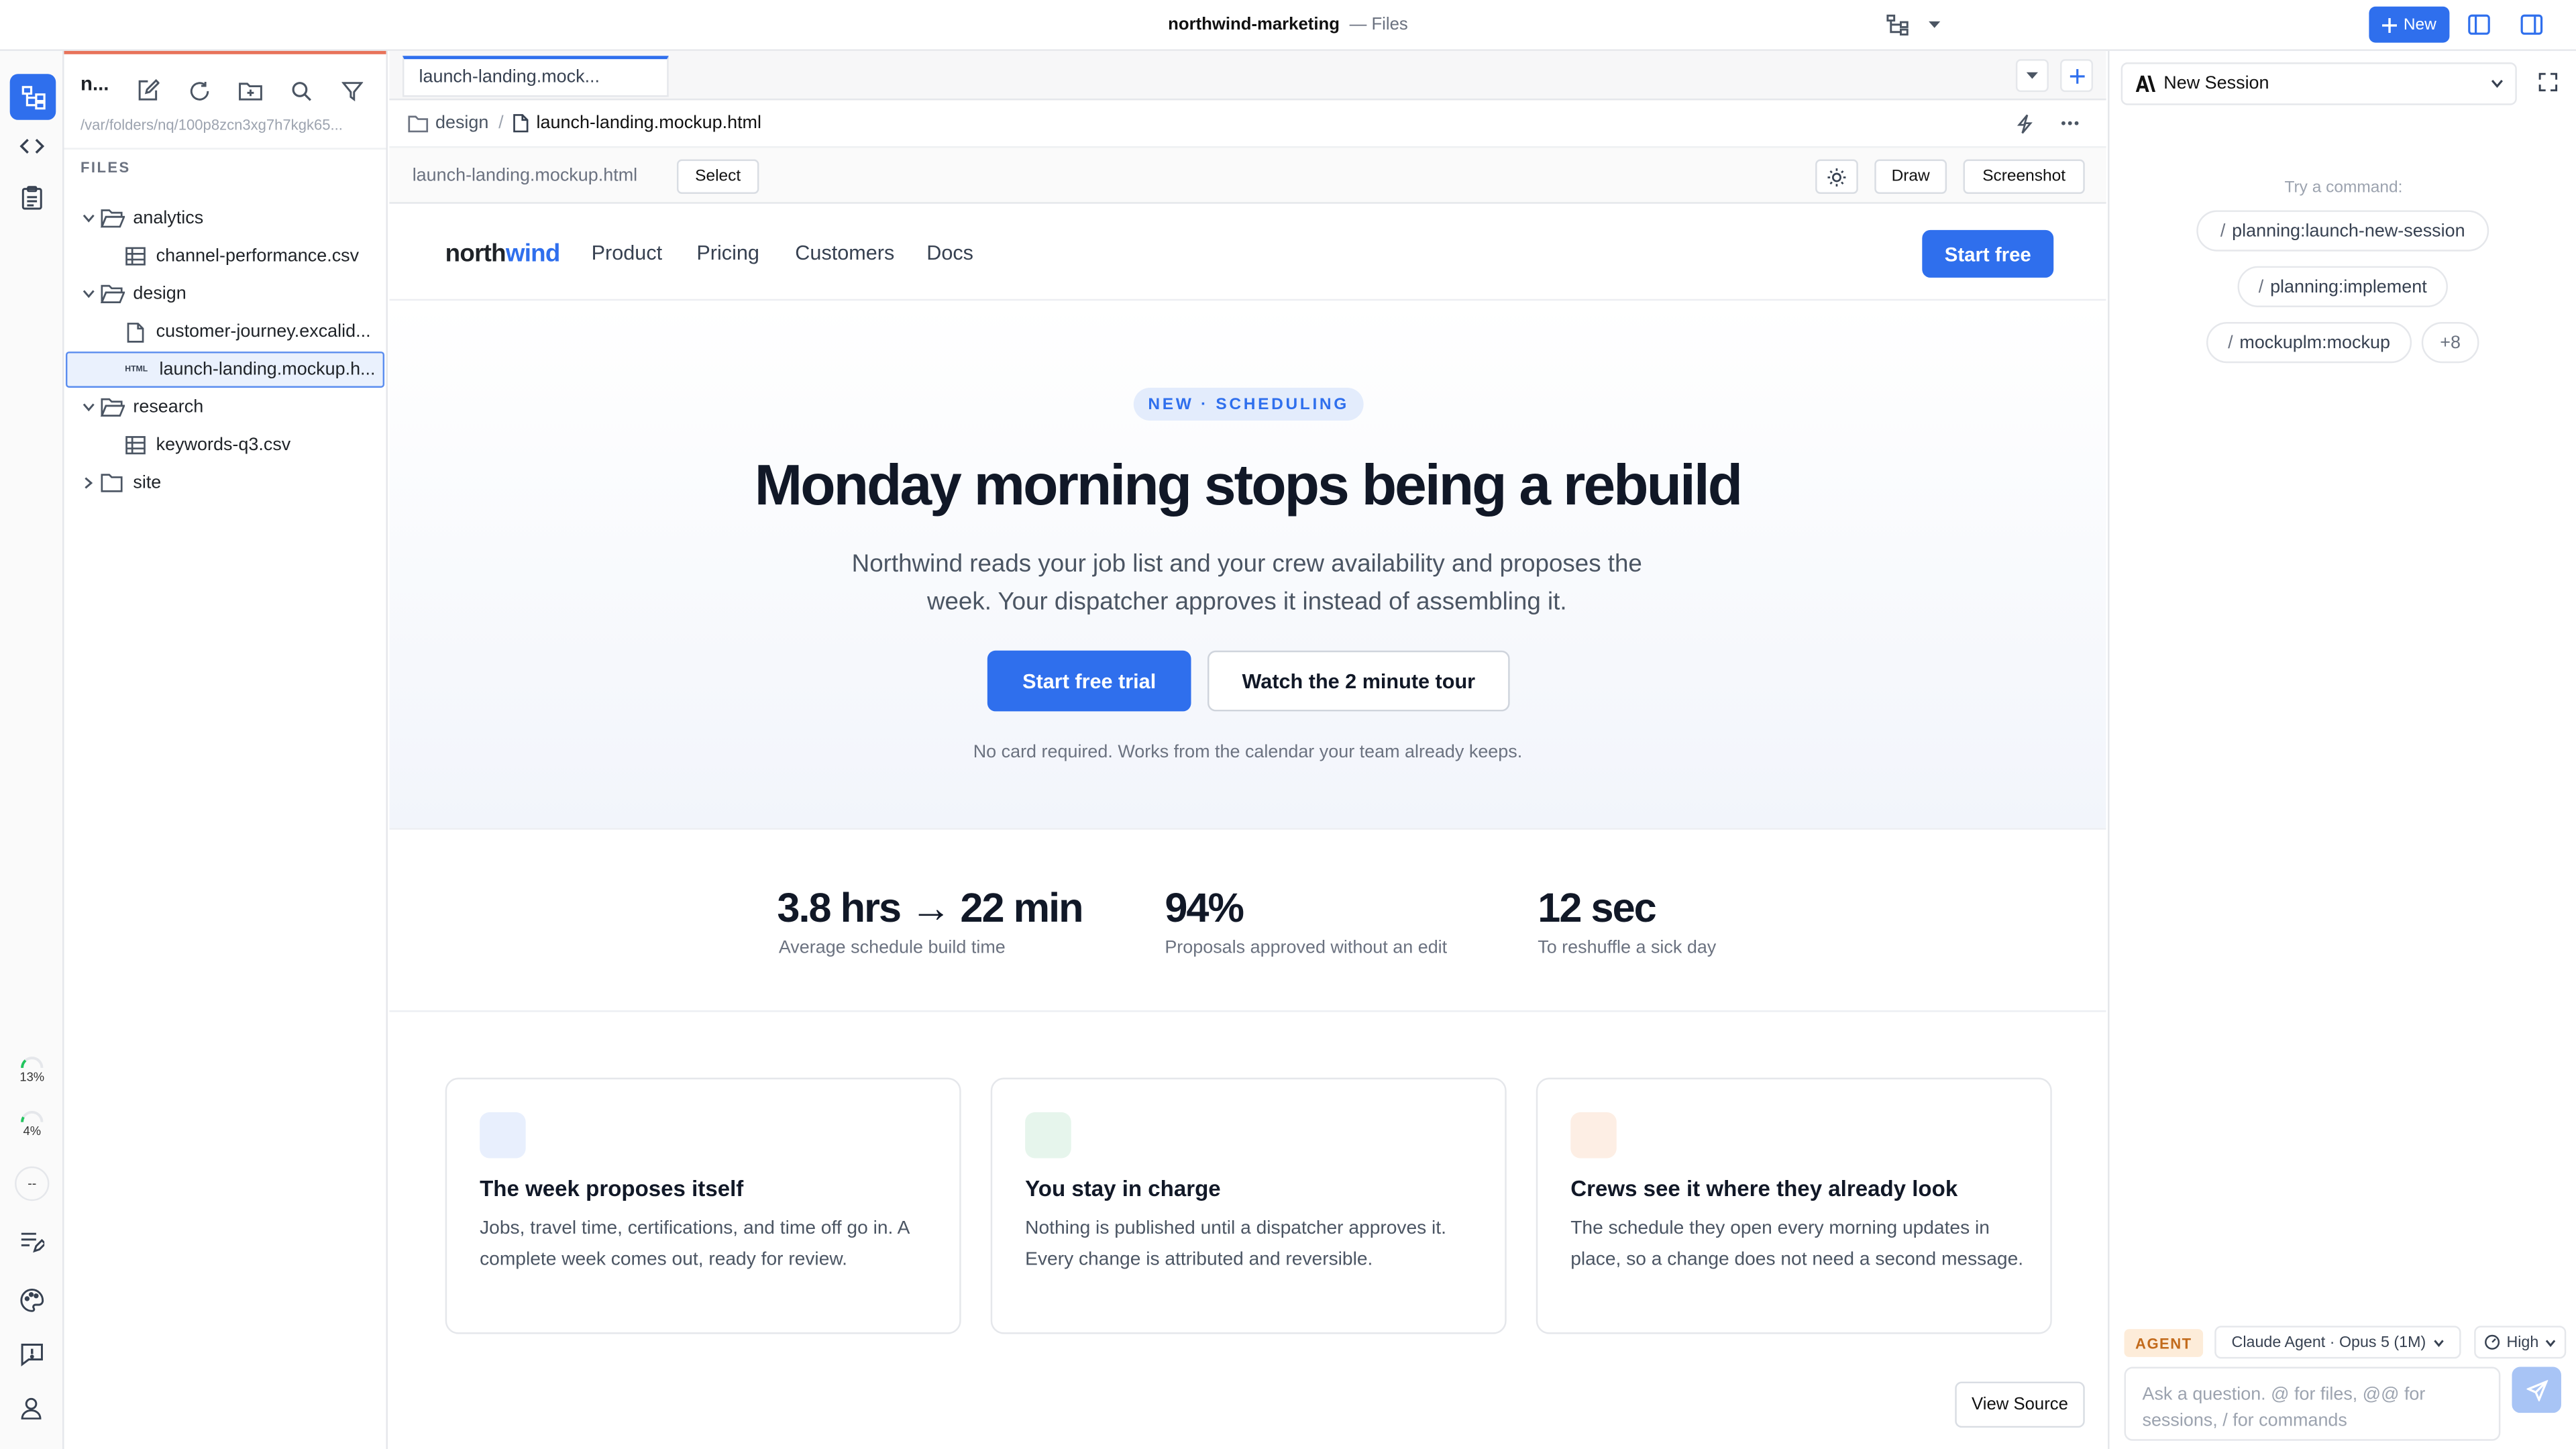  What do you see at coordinates (136, 369) in the screenshot?
I see `html-file-icon: HTML` at bounding box center [136, 369].